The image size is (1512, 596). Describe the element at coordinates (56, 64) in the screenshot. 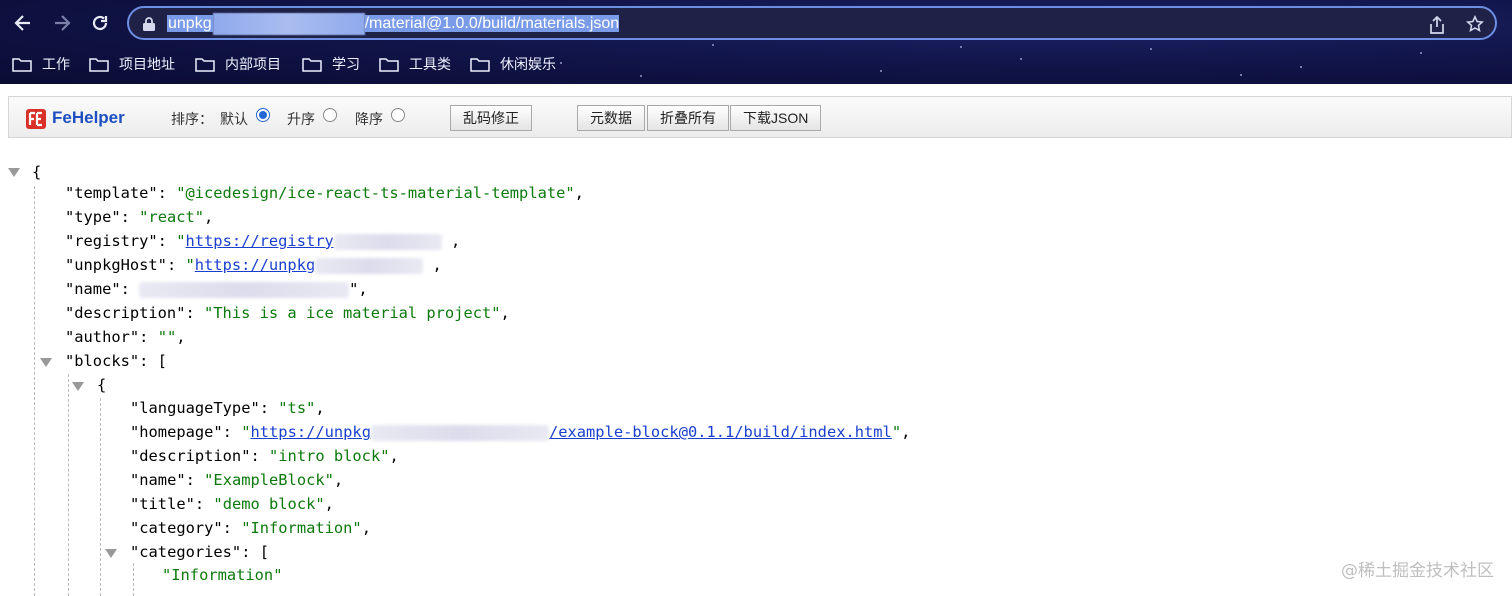

I see `bookmark-label: 工作` at that location.